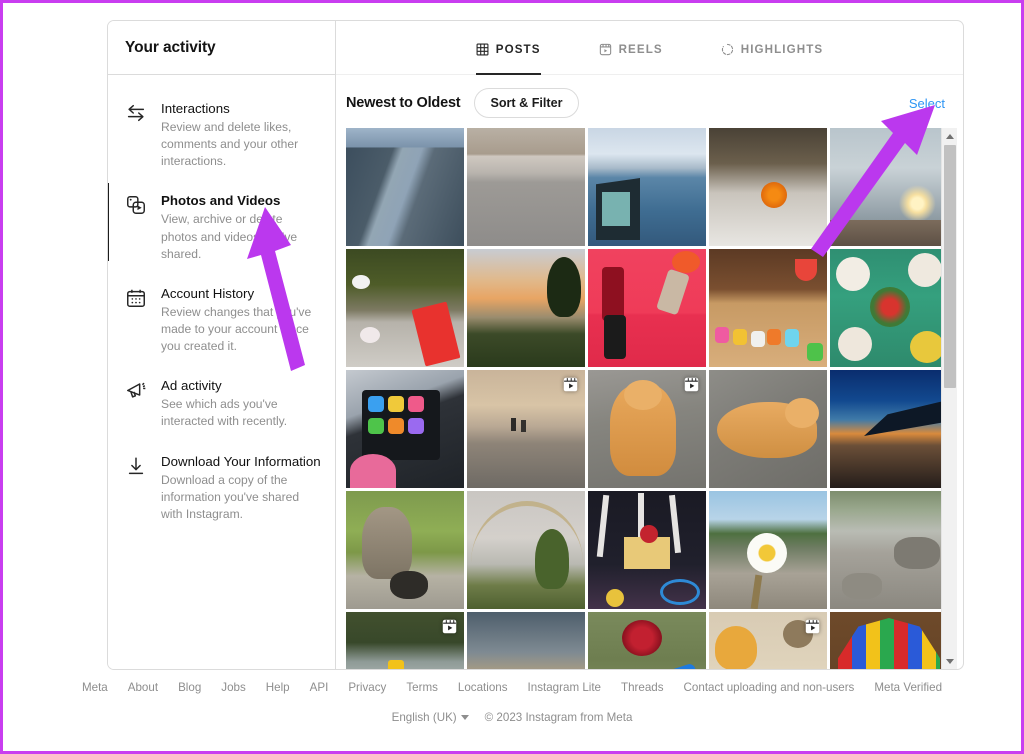 This screenshot has width=1024, height=754. Describe the element at coordinates (649, 101) in the screenshot. I see `sort-bar: Newest to Oldest Sort & Filter Select` at that location.